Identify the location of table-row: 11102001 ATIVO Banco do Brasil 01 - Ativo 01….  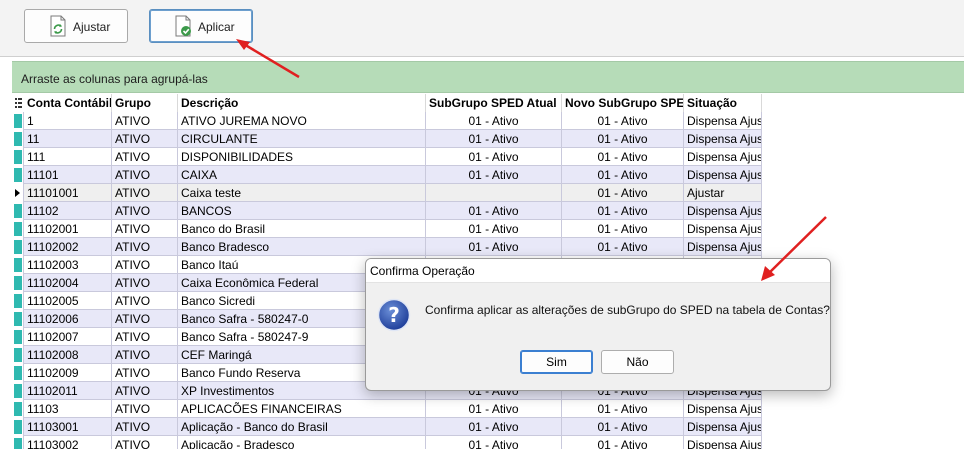
(387, 229).